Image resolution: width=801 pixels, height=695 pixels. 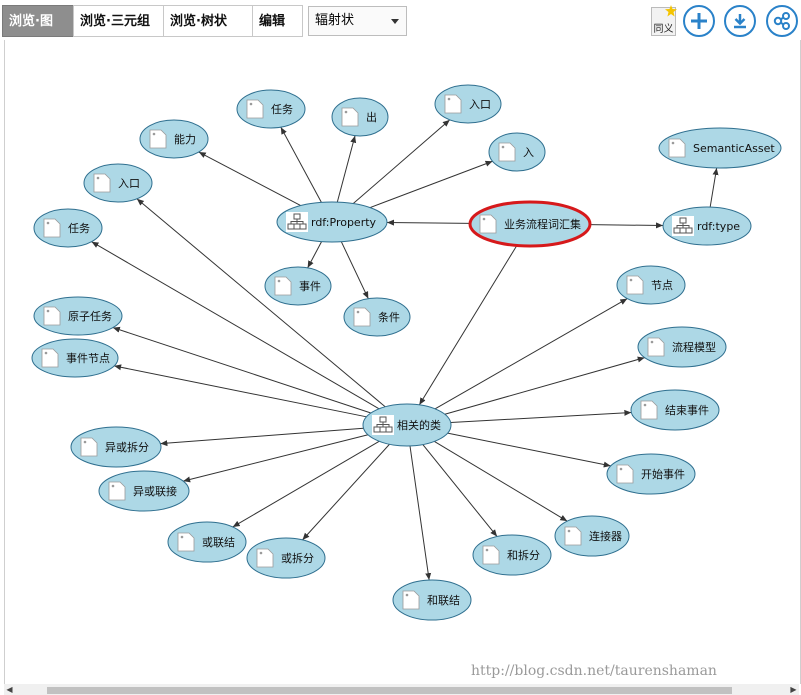 I want to click on chevron-down-icon, so click(x=395, y=21).